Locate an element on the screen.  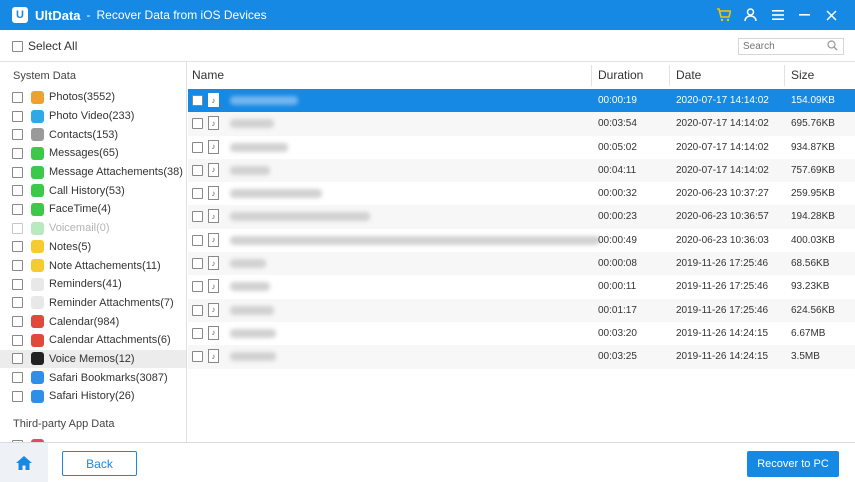
table-row: ♪ 00:03:54 2020-07-17 14:14:02 695.76KB is located at coordinates (521, 124).